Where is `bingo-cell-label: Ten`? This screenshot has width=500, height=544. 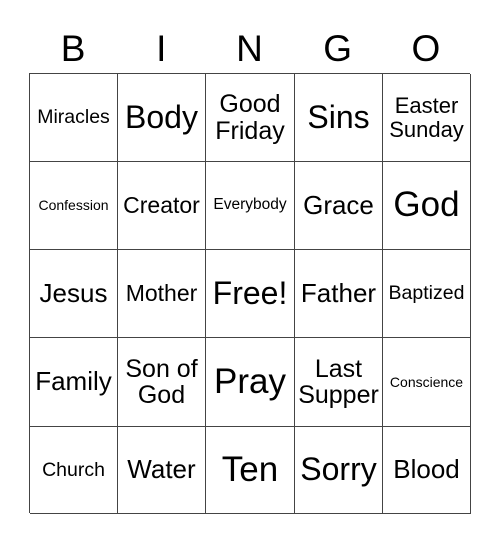 bingo-cell-label: Ten is located at coordinates (250, 469).